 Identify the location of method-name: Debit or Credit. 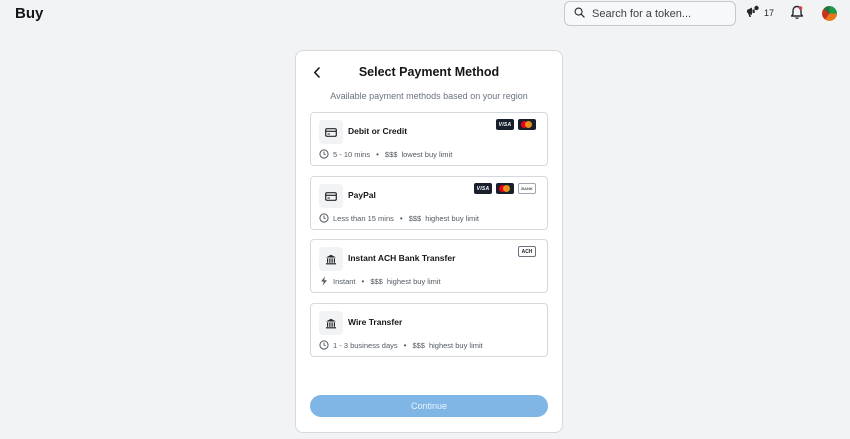
(378, 131).